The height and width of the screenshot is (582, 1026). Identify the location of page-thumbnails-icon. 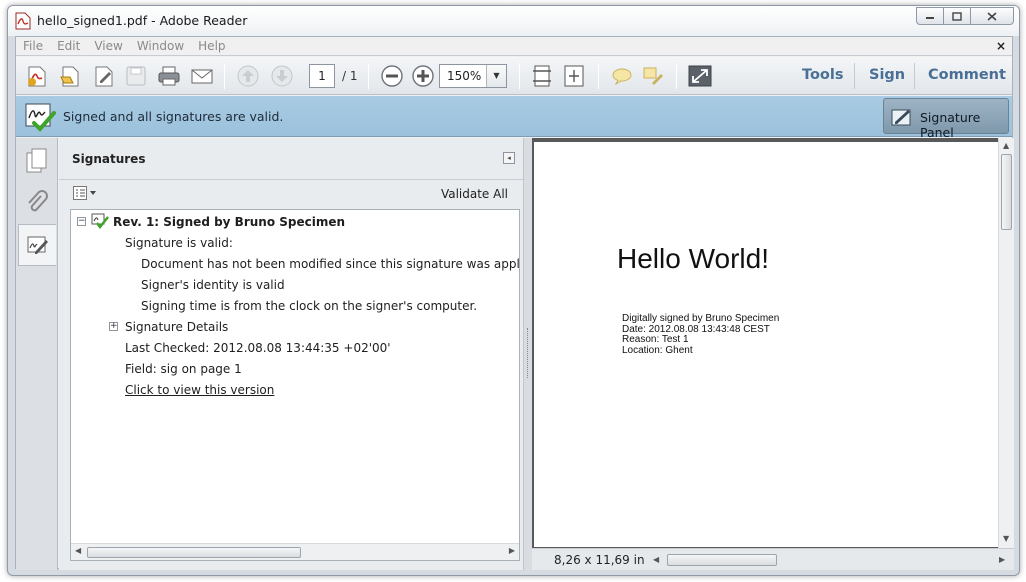
(36, 160).